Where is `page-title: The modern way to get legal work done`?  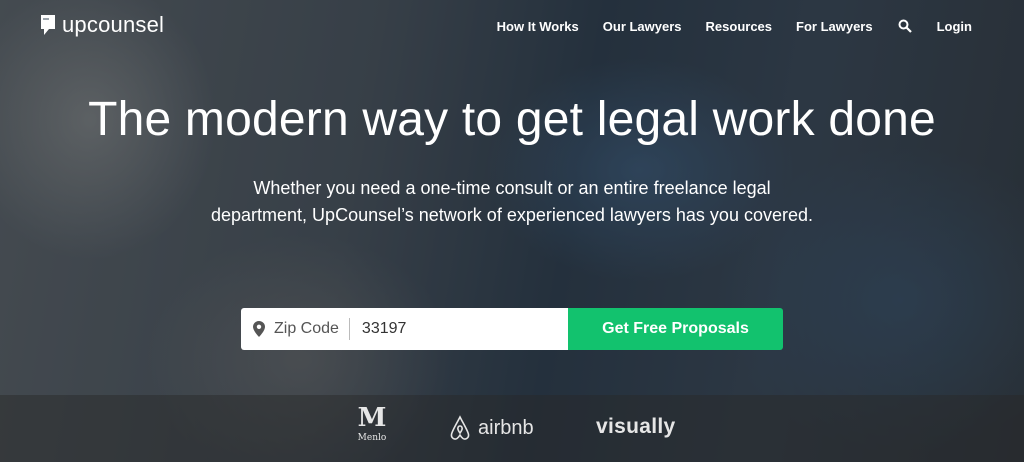
page-title: The modern way to get legal work done is located at coordinates (512, 119).